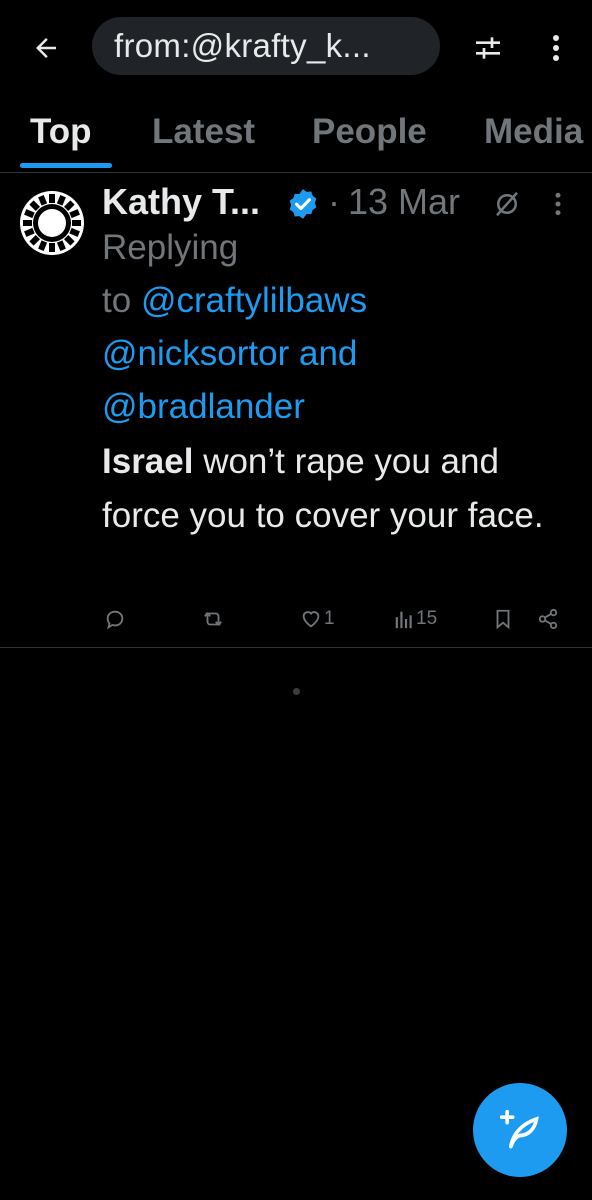 Image resolution: width=592 pixels, height=1200 pixels. What do you see at coordinates (66, 165) in the screenshot?
I see `active-tab-indicator` at bounding box center [66, 165].